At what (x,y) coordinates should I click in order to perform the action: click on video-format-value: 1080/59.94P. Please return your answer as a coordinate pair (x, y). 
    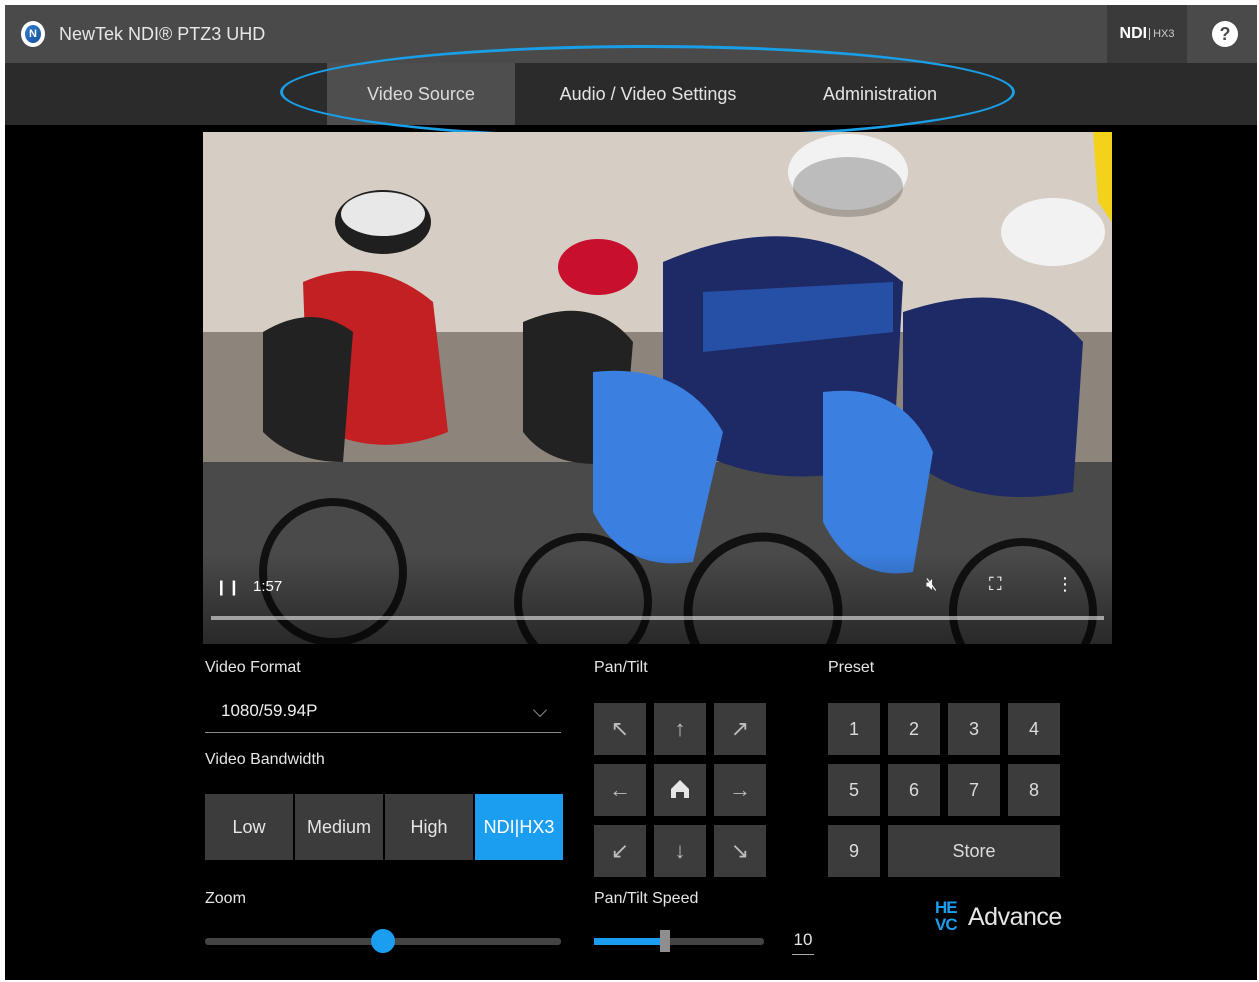
    Looking at the image, I should click on (269, 710).